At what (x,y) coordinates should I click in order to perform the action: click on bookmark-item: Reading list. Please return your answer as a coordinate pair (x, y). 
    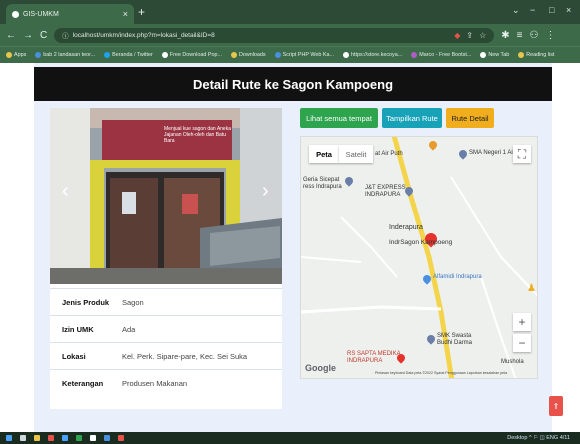
    Looking at the image, I should click on (536, 55).